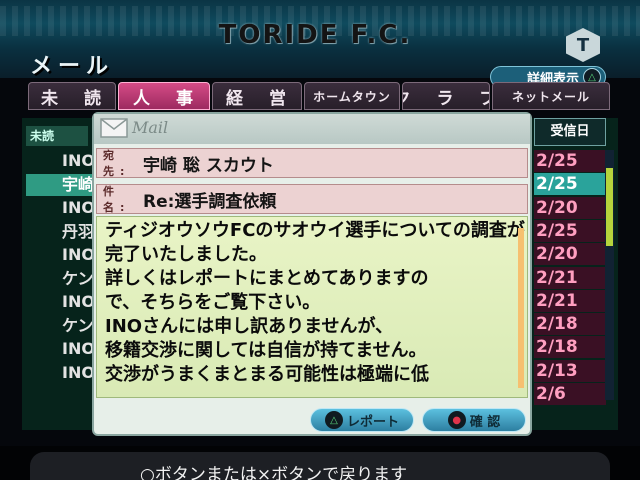 The image size is (640, 480). Describe the element at coordinates (72, 96) in the screenshot. I see `tab-unread: 未 読` at that location.